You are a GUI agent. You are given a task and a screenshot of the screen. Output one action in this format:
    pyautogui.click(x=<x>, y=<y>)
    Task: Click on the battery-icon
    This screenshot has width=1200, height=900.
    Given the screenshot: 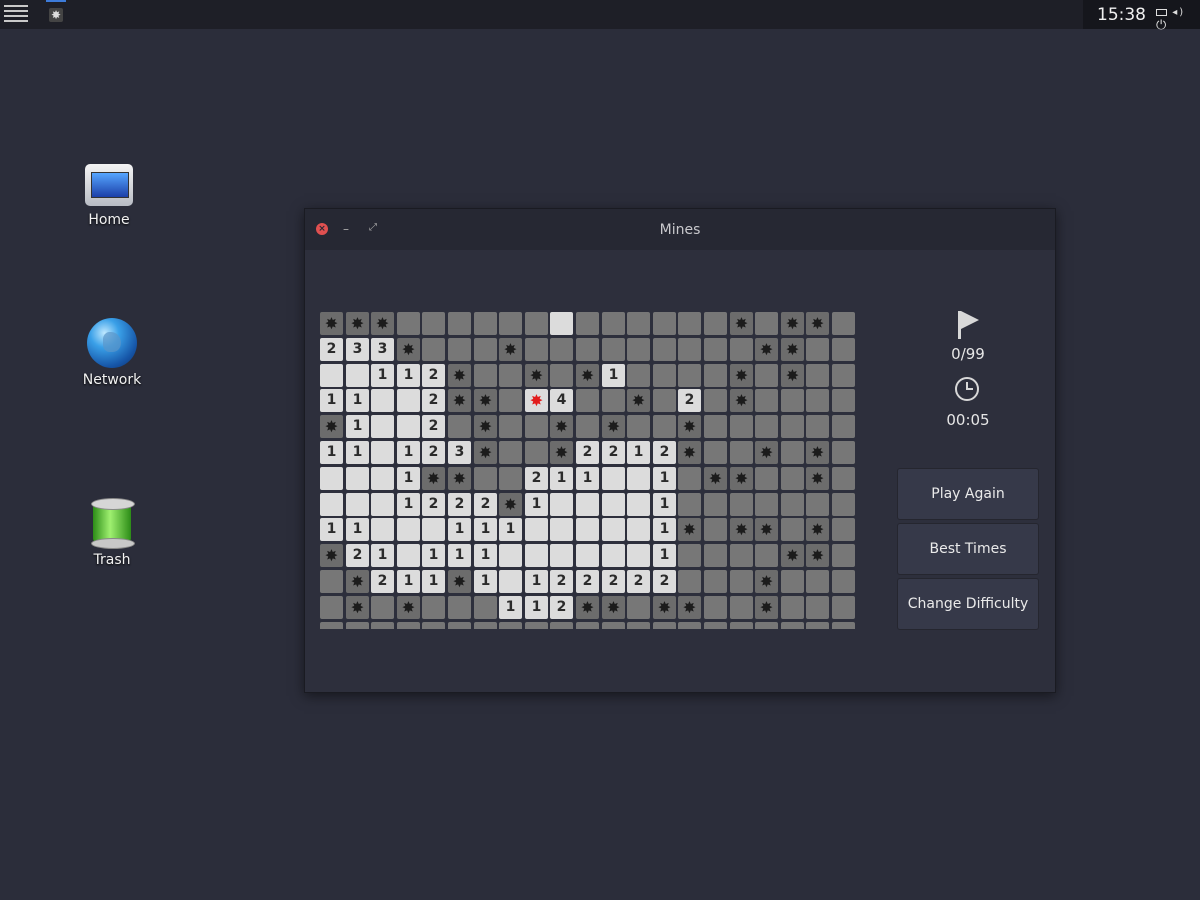 What is the action you would take?
    pyautogui.click(x=1161, y=12)
    